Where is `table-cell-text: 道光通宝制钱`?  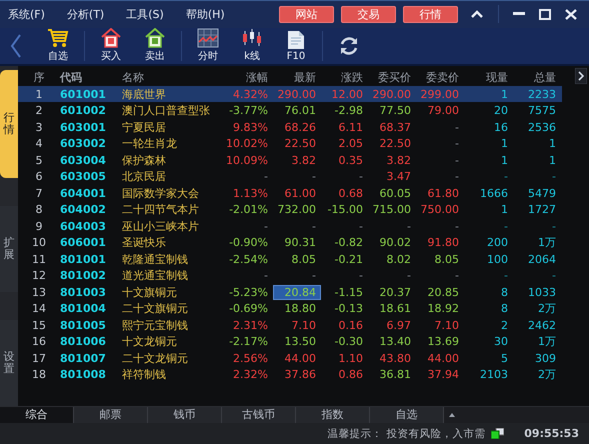
table-cell-text: 道光通宝制钱 is located at coordinates (155, 276).